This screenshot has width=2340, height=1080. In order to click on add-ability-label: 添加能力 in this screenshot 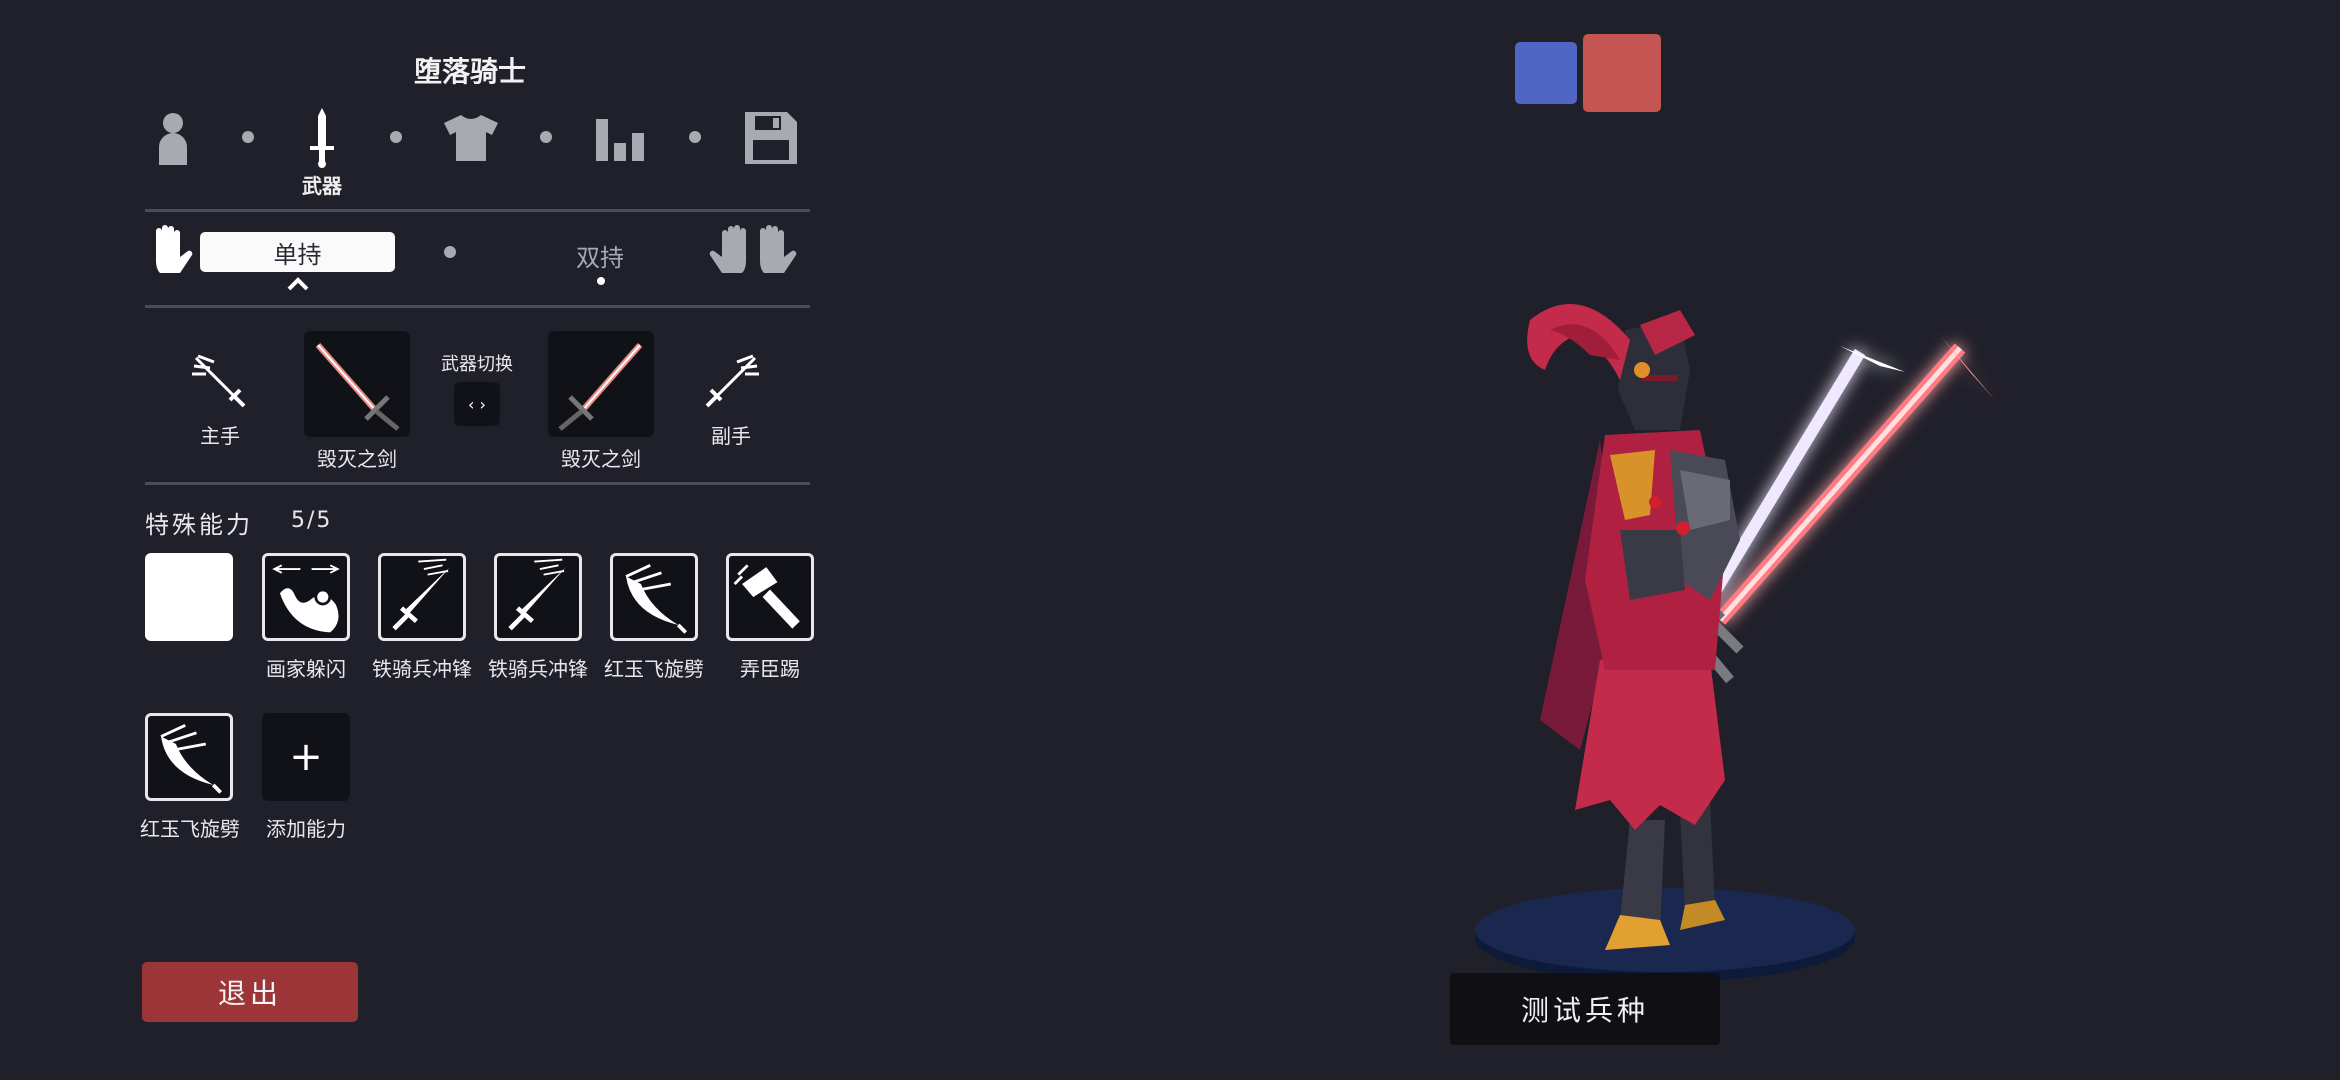, I will do `click(306, 829)`.